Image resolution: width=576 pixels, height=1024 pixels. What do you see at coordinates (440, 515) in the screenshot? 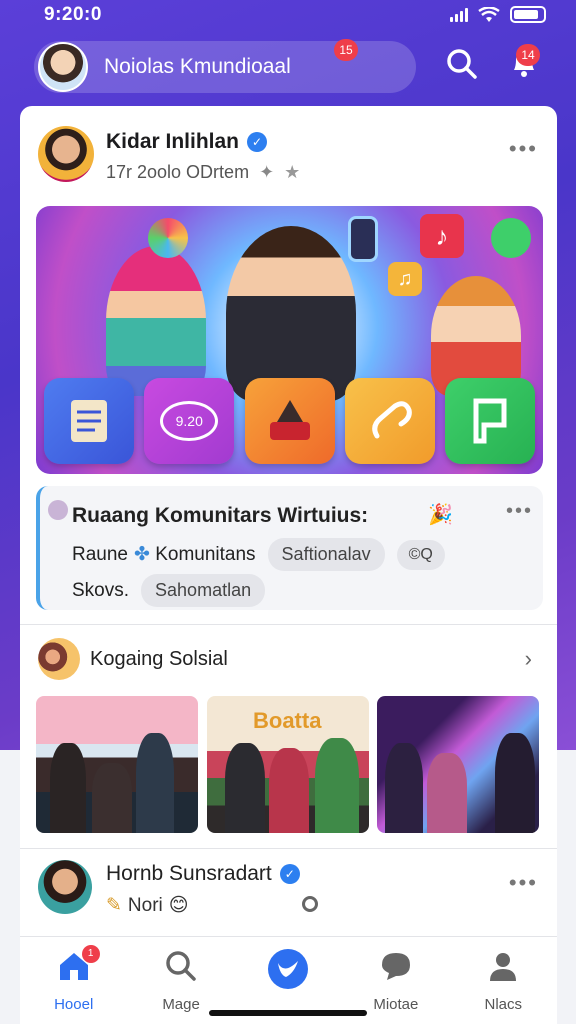
I see `party-icon: 🎉` at bounding box center [440, 515].